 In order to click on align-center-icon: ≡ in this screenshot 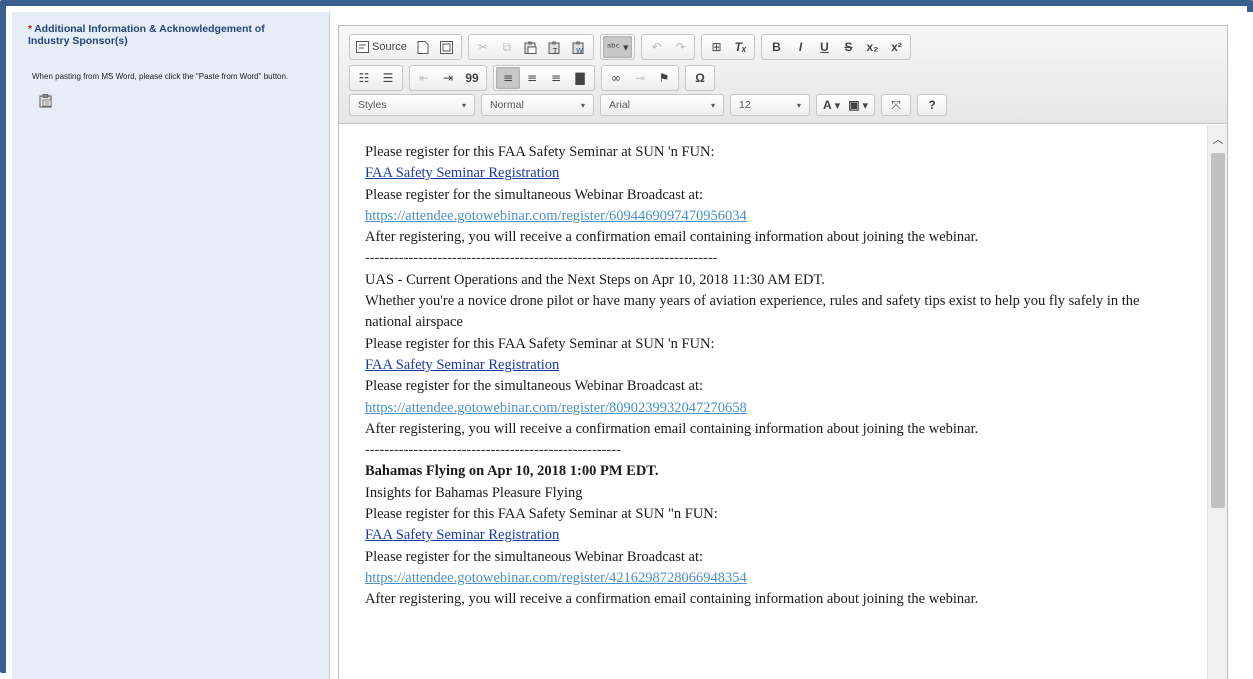, I will do `click(532, 78)`.